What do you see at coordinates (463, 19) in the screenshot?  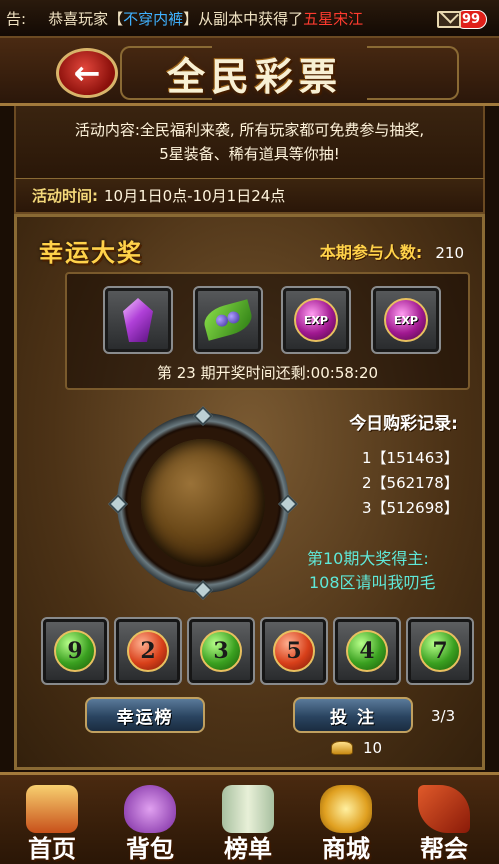 I see `mail-button: 99` at bounding box center [463, 19].